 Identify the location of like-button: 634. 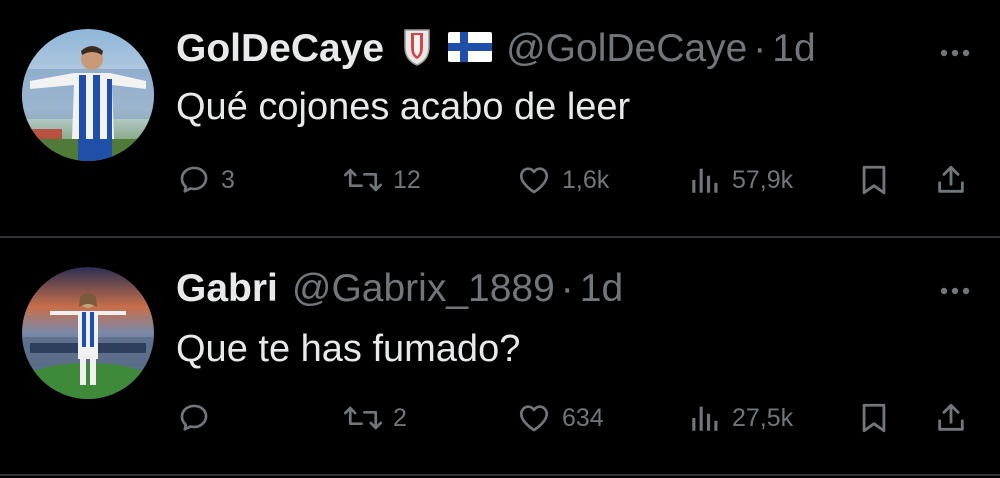
(560, 418).